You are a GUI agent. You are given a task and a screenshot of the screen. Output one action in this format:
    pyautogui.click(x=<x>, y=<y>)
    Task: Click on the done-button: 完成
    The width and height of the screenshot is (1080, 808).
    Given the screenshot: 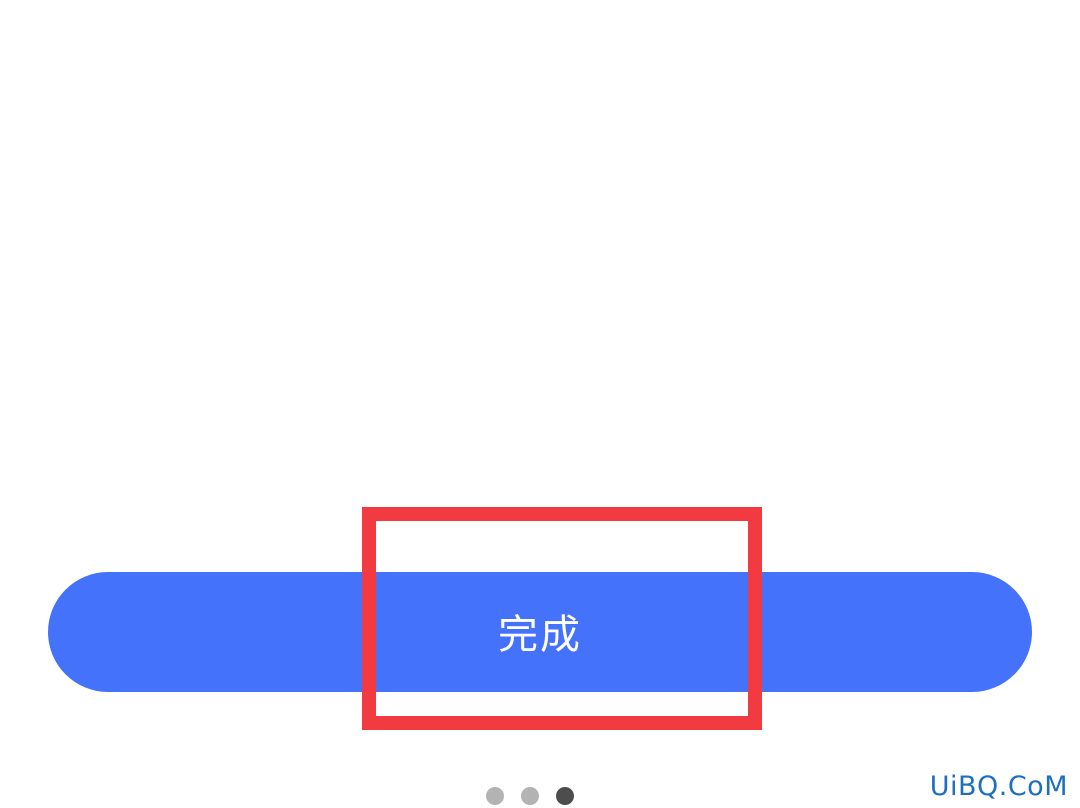 What is the action you would take?
    pyautogui.click(x=540, y=632)
    